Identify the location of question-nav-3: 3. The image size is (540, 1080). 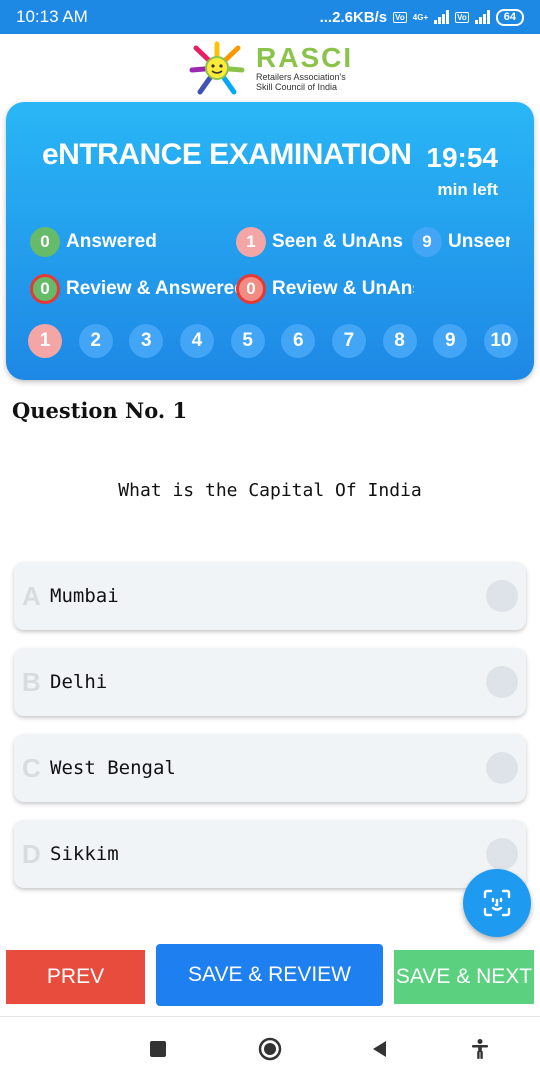
(146, 341).